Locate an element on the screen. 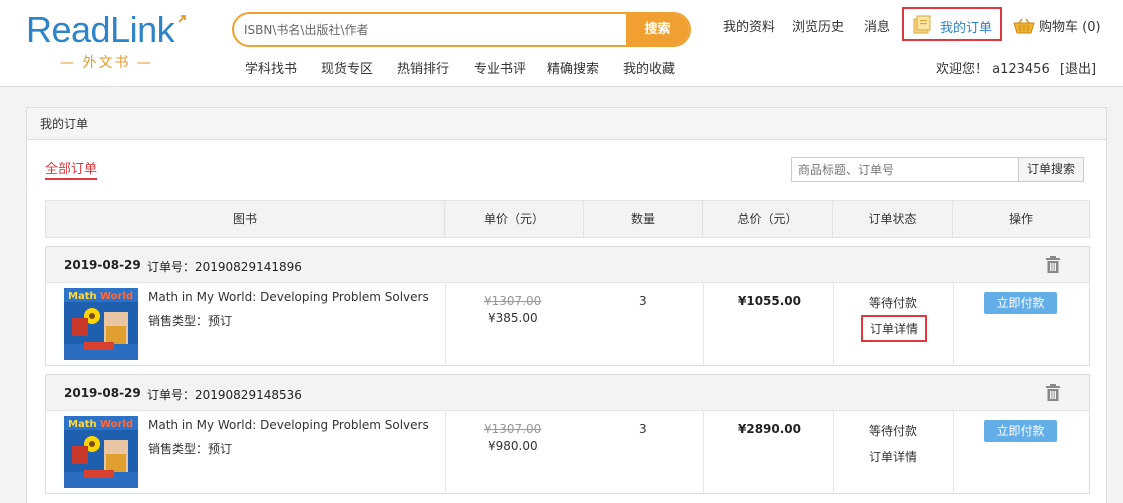 The height and width of the screenshot is (503, 1123). col-book: 图书 is located at coordinates (245, 219).